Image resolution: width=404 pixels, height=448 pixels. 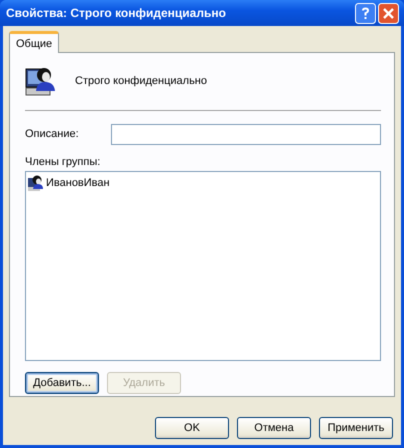 What do you see at coordinates (388, 13) in the screenshot?
I see `close-icon` at bounding box center [388, 13].